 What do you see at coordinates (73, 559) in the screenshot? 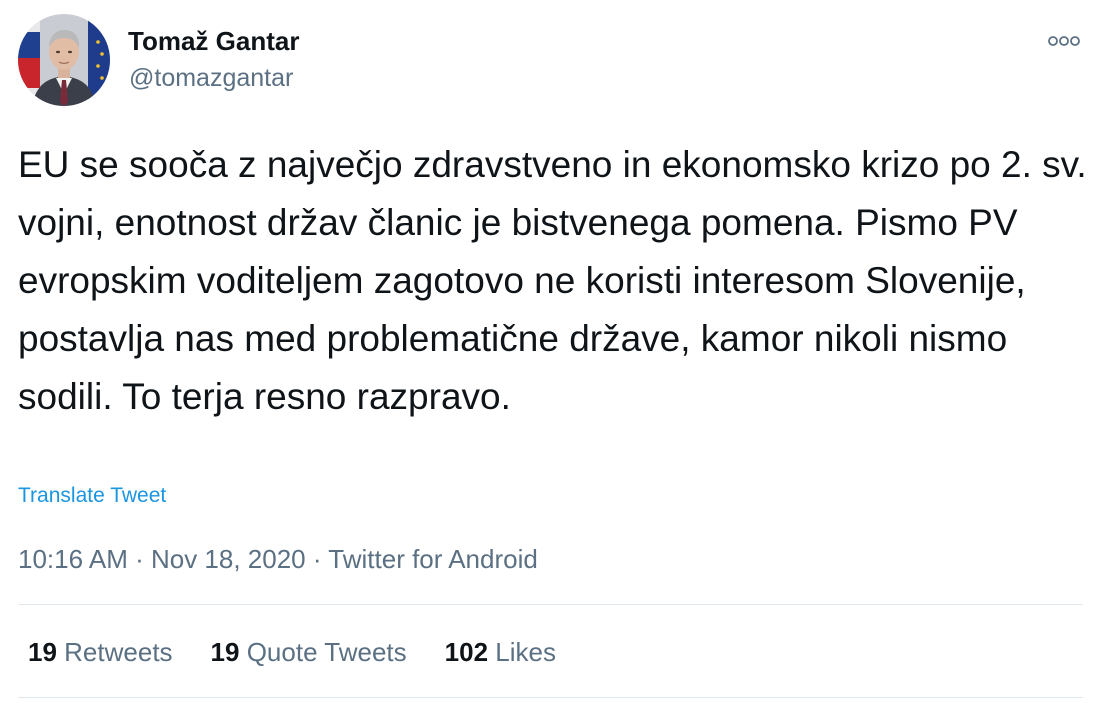
I see `tweet-time: 10:16 AM` at bounding box center [73, 559].